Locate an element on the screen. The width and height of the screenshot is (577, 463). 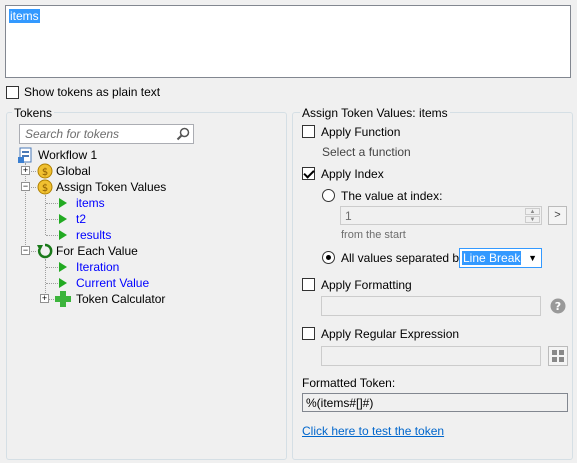
apply-formatting-checkbox is located at coordinates (308, 284).